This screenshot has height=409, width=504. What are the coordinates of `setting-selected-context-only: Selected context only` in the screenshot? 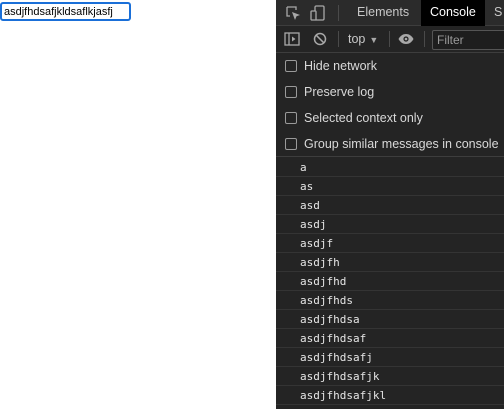 It's located at (390, 118).